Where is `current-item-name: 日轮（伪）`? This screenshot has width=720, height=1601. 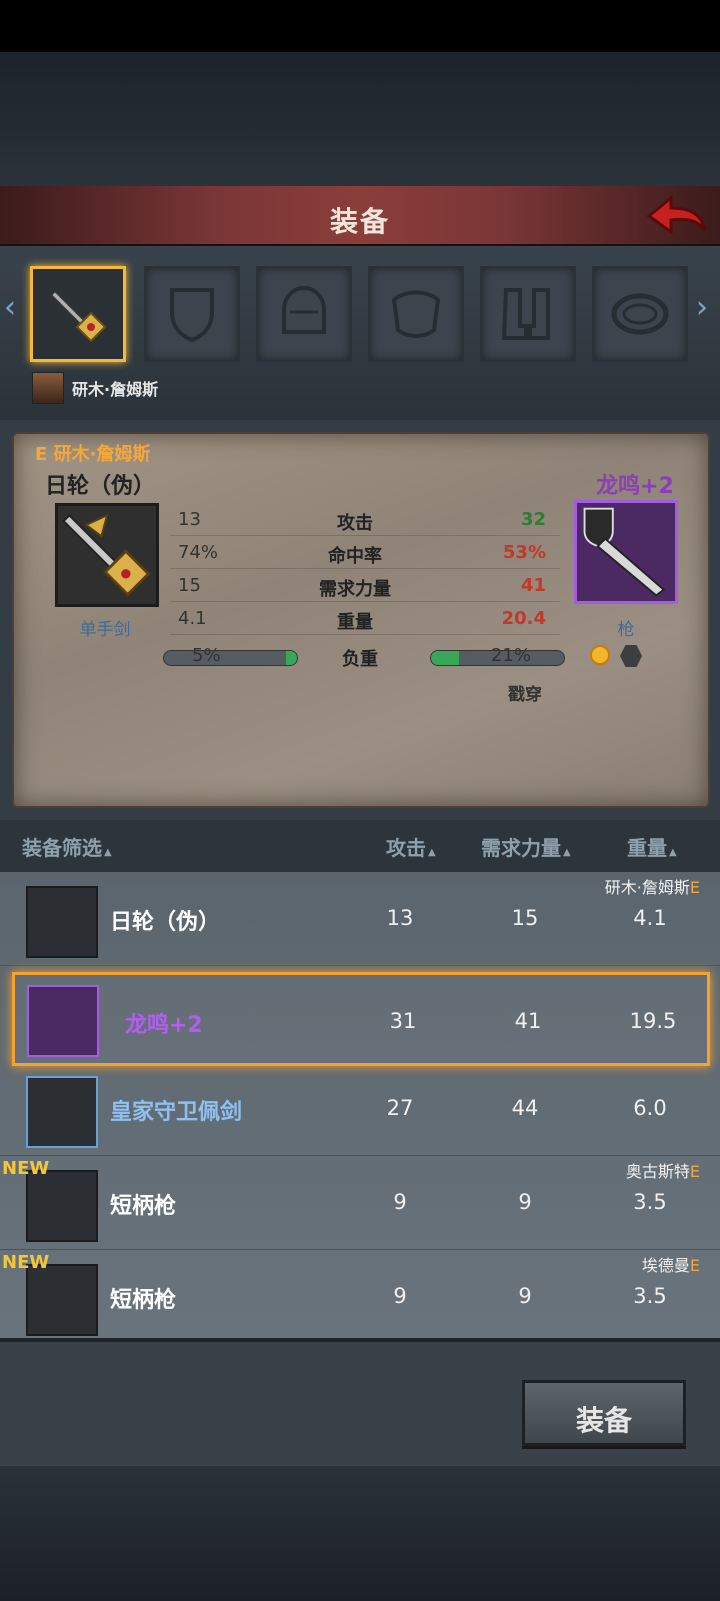 current-item-name: 日轮（伪） is located at coordinates (100, 486).